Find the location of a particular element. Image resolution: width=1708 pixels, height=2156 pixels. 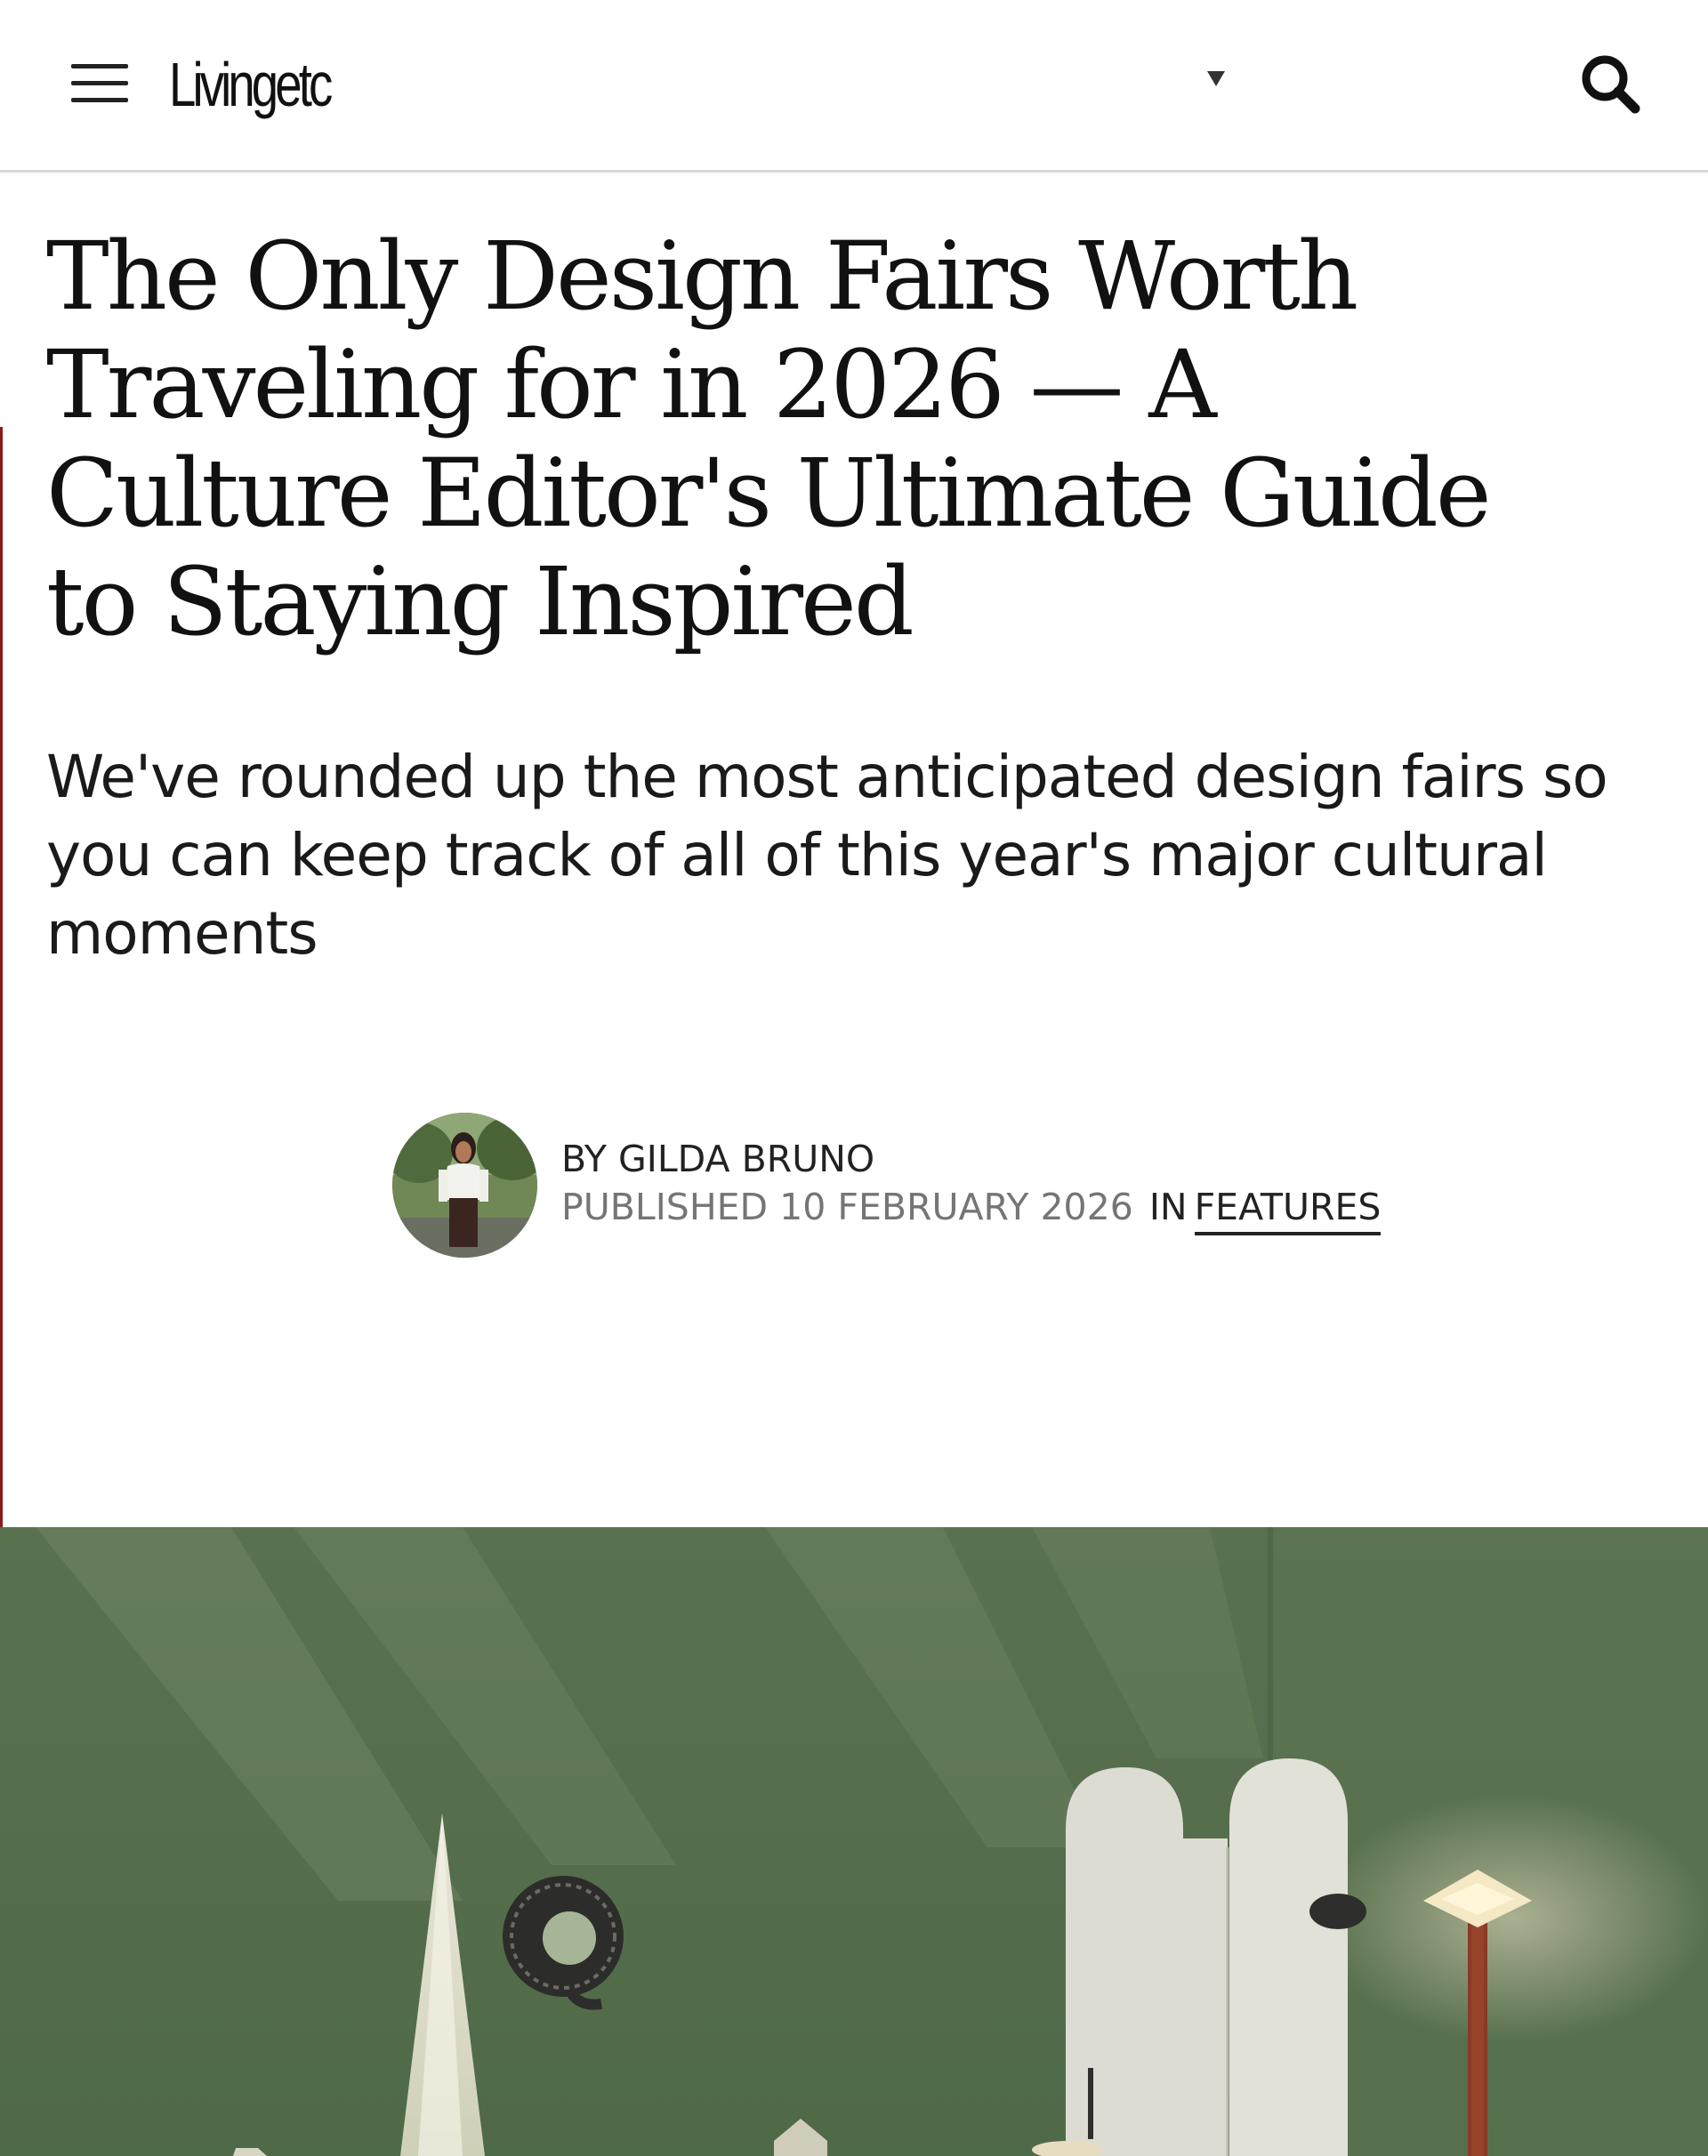

byline-author: BY GILDA BRUNO is located at coordinates (717, 1159).